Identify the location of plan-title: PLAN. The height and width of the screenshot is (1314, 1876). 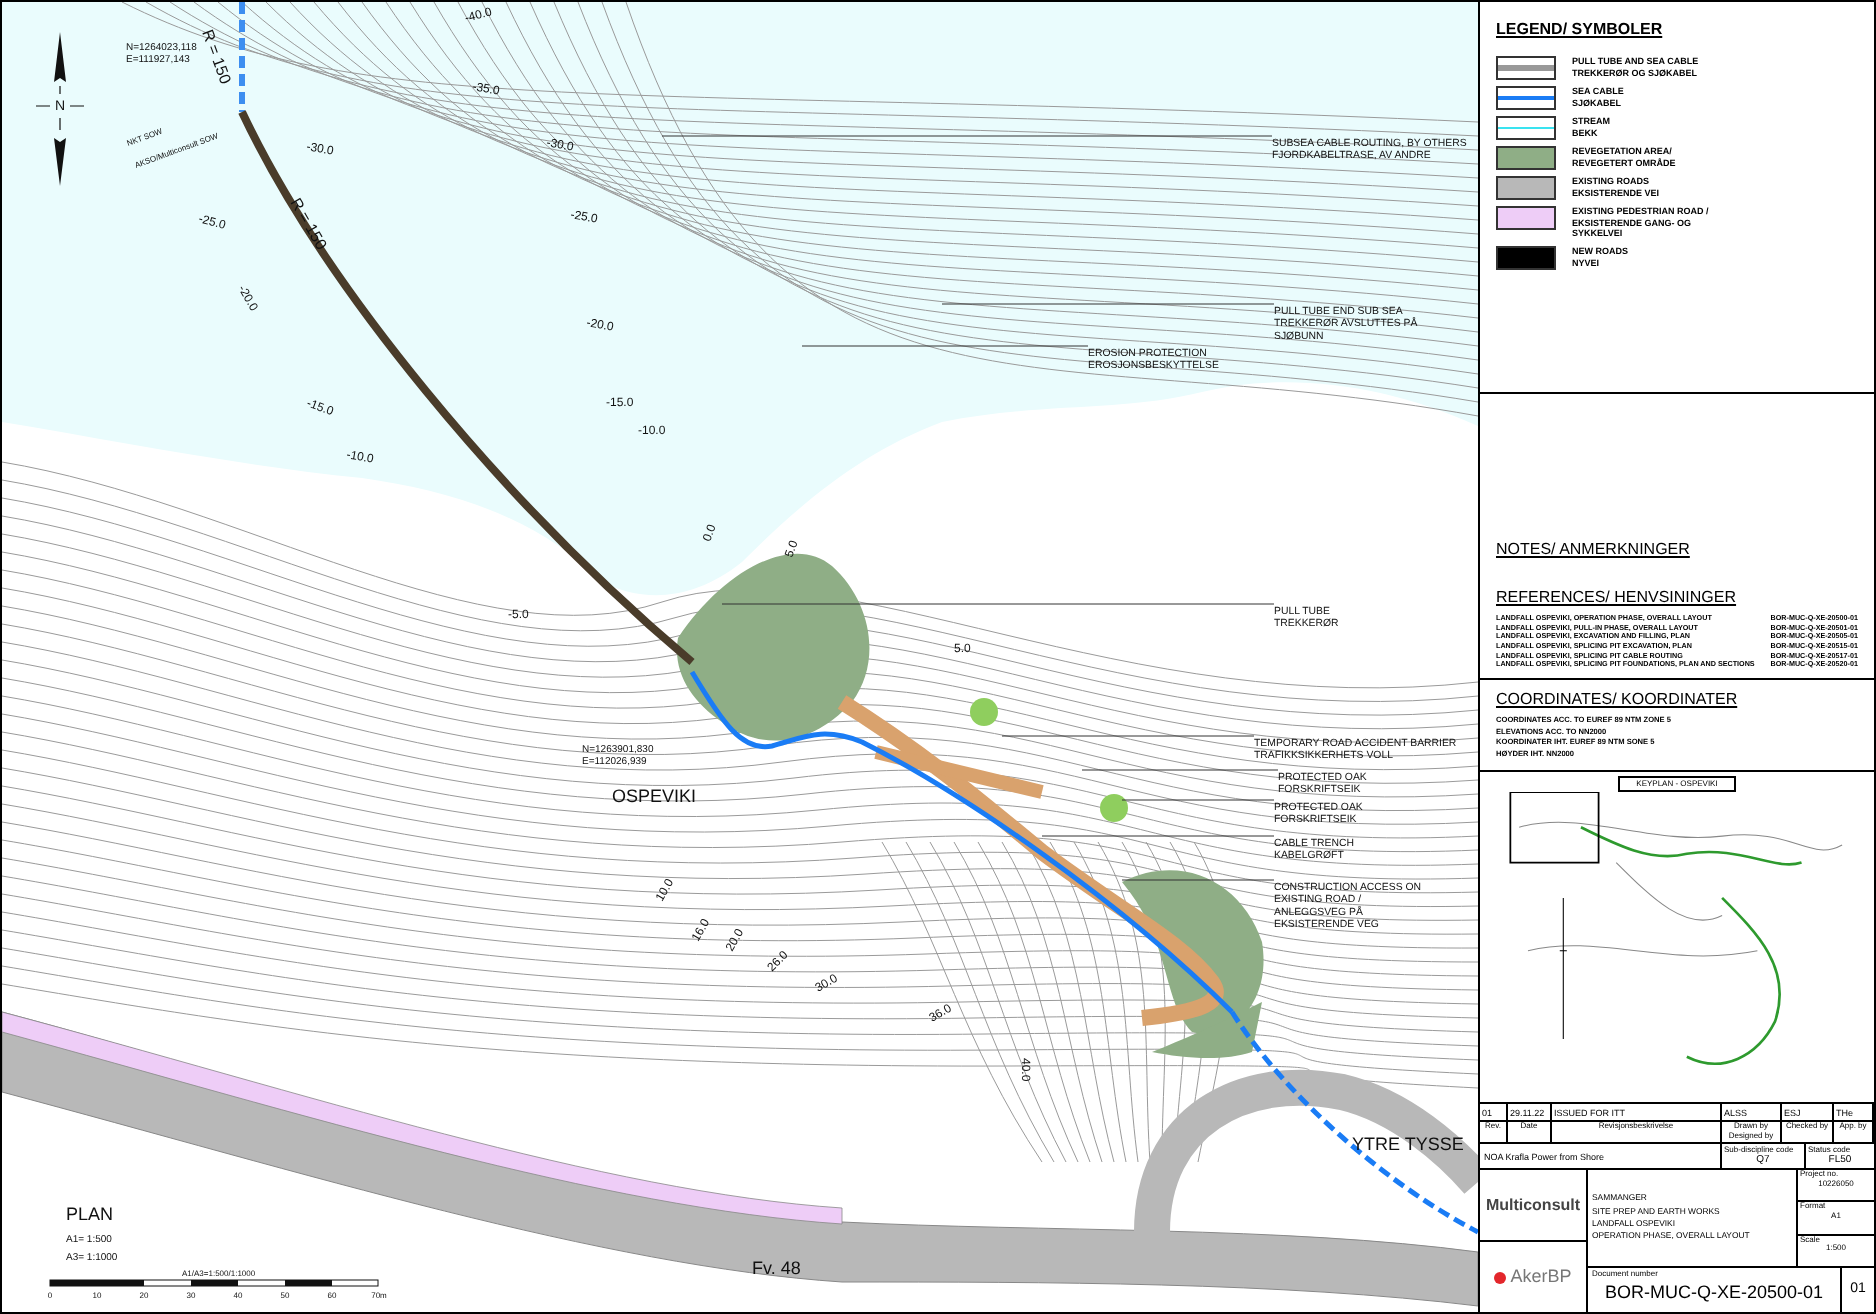
(90, 1214).